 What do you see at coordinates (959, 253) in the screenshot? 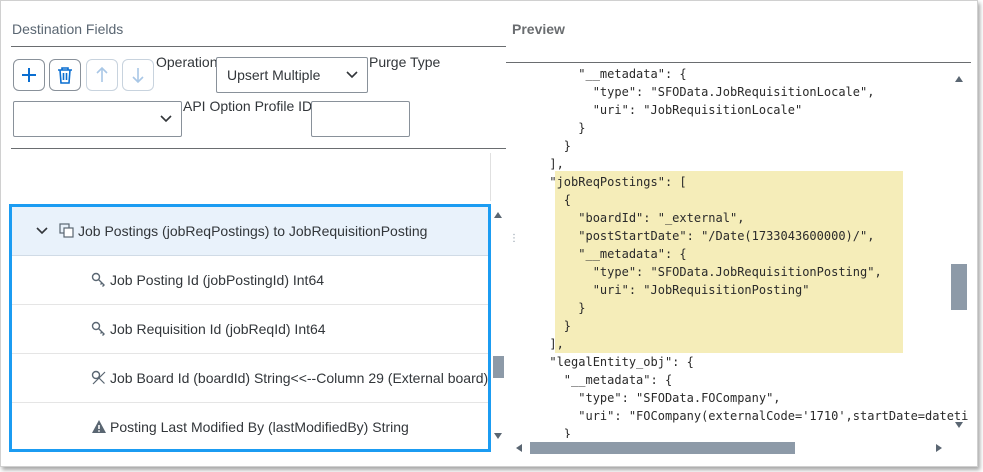
I see `preview-vertical-scrollbar` at bounding box center [959, 253].